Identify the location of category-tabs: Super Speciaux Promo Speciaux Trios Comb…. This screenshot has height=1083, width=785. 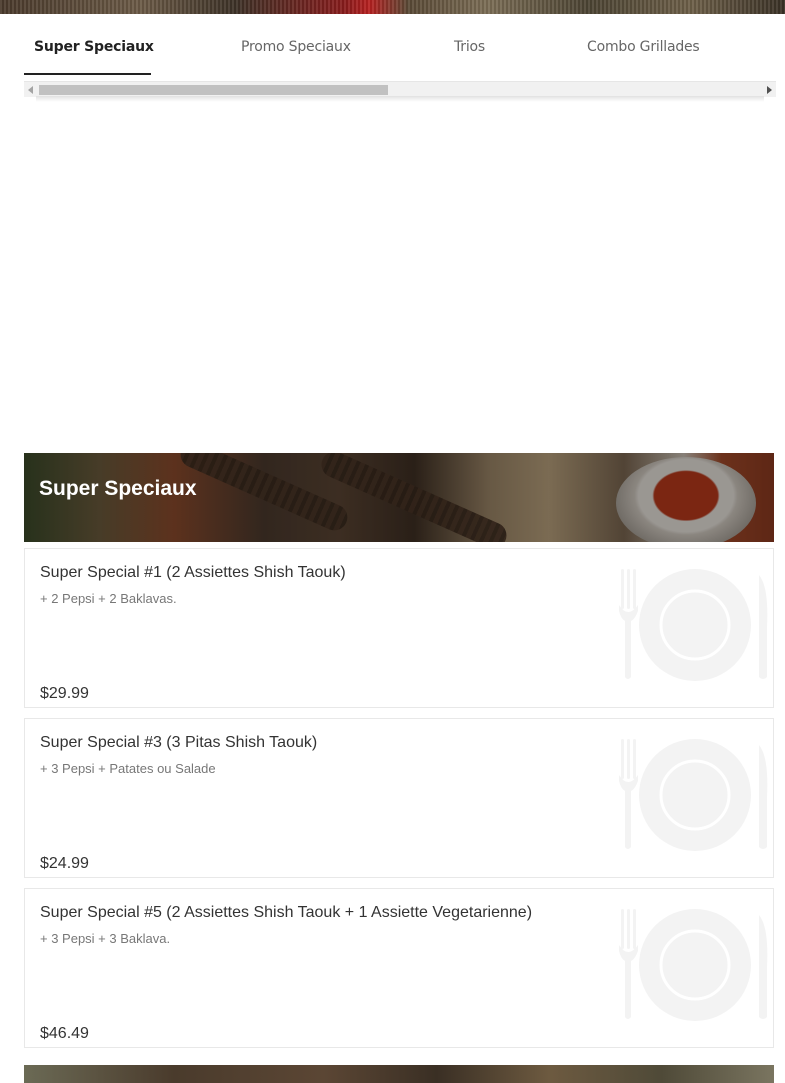
(400, 45).